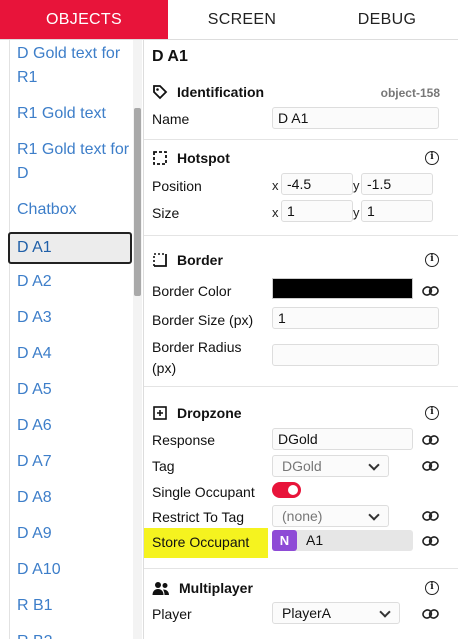 This screenshot has height=639, width=458. Describe the element at coordinates (71, 500) in the screenshot. I see `list-item: D A8` at that location.